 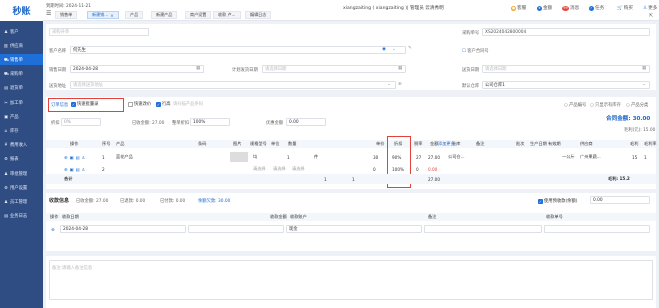 I want to click on message-button: 99 消息, so click(x=570, y=8).